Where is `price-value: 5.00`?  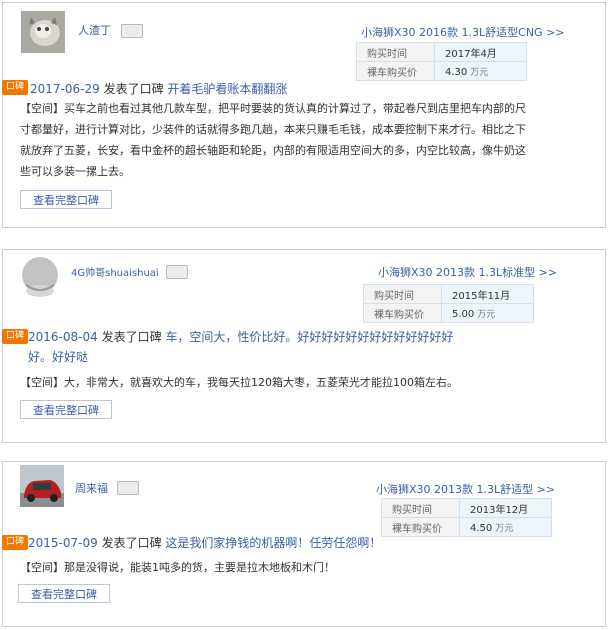 price-value: 5.00 is located at coordinates (463, 314).